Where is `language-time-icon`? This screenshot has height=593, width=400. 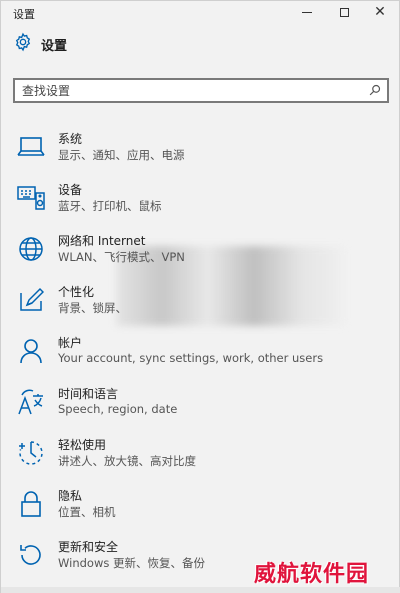
language-time-icon is located at coordinates (31, 402).